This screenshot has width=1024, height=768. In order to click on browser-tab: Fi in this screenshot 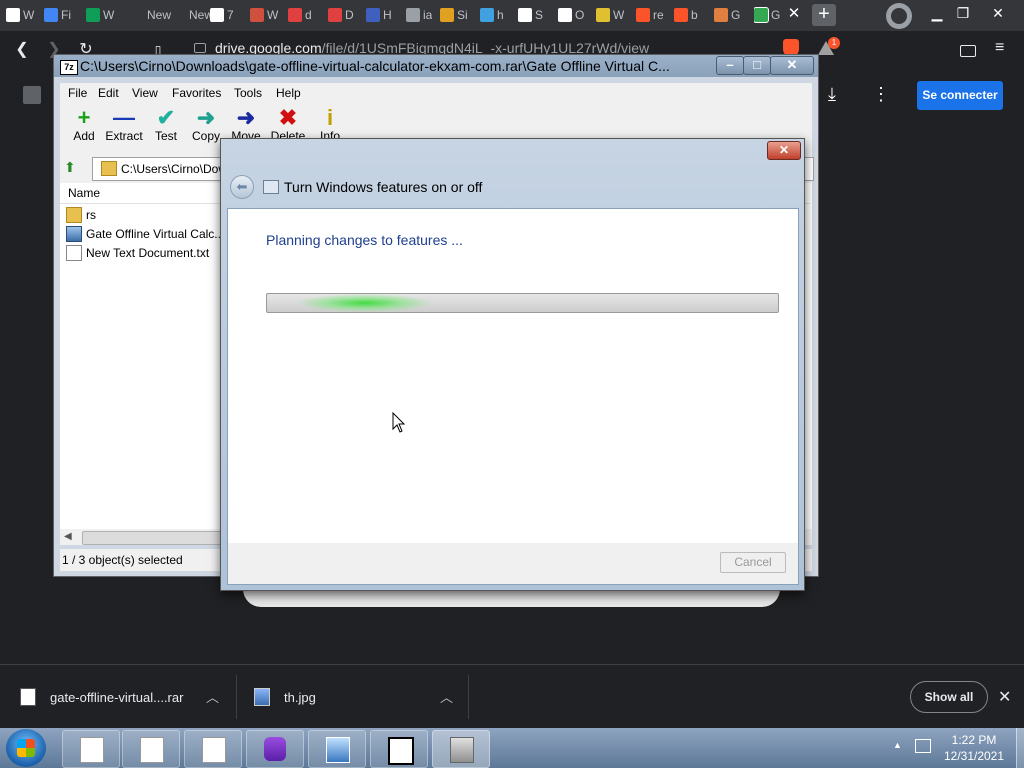, I will do `click(57, 15)`.